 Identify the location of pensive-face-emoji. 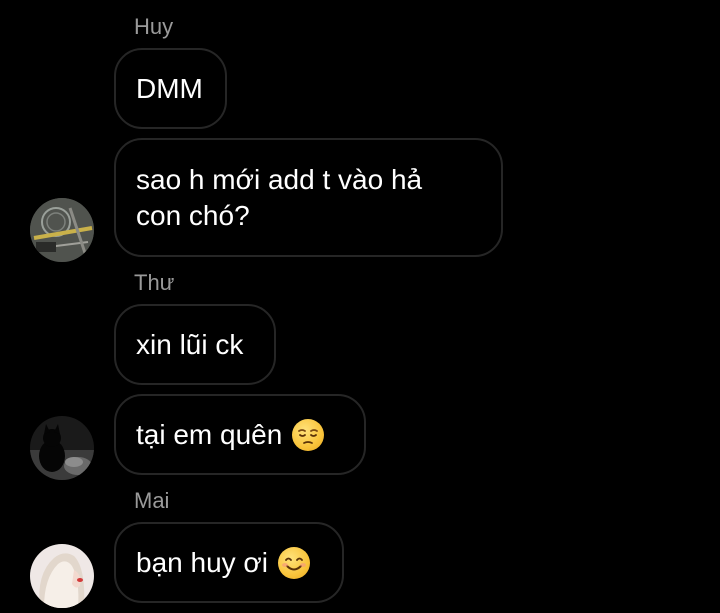
(308, 434).